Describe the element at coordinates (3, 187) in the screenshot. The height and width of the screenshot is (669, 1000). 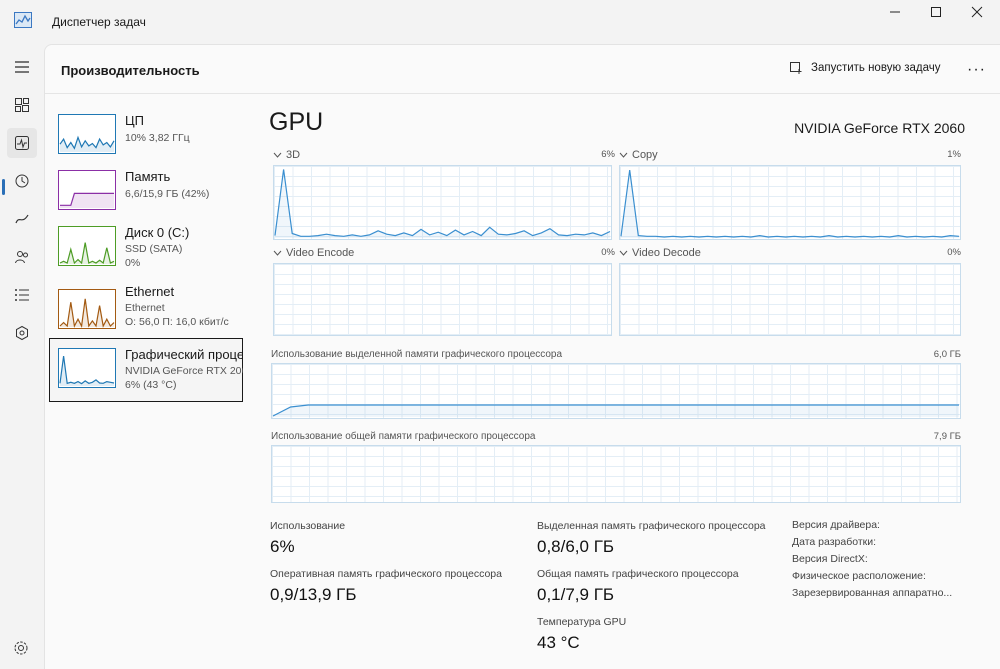
I see `active-indicator` at that location.